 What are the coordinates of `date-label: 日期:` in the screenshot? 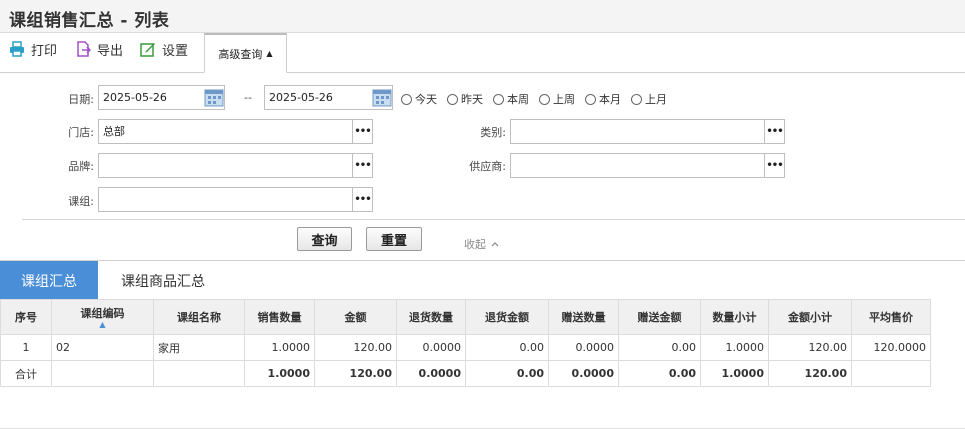 It's located at (81, 99).